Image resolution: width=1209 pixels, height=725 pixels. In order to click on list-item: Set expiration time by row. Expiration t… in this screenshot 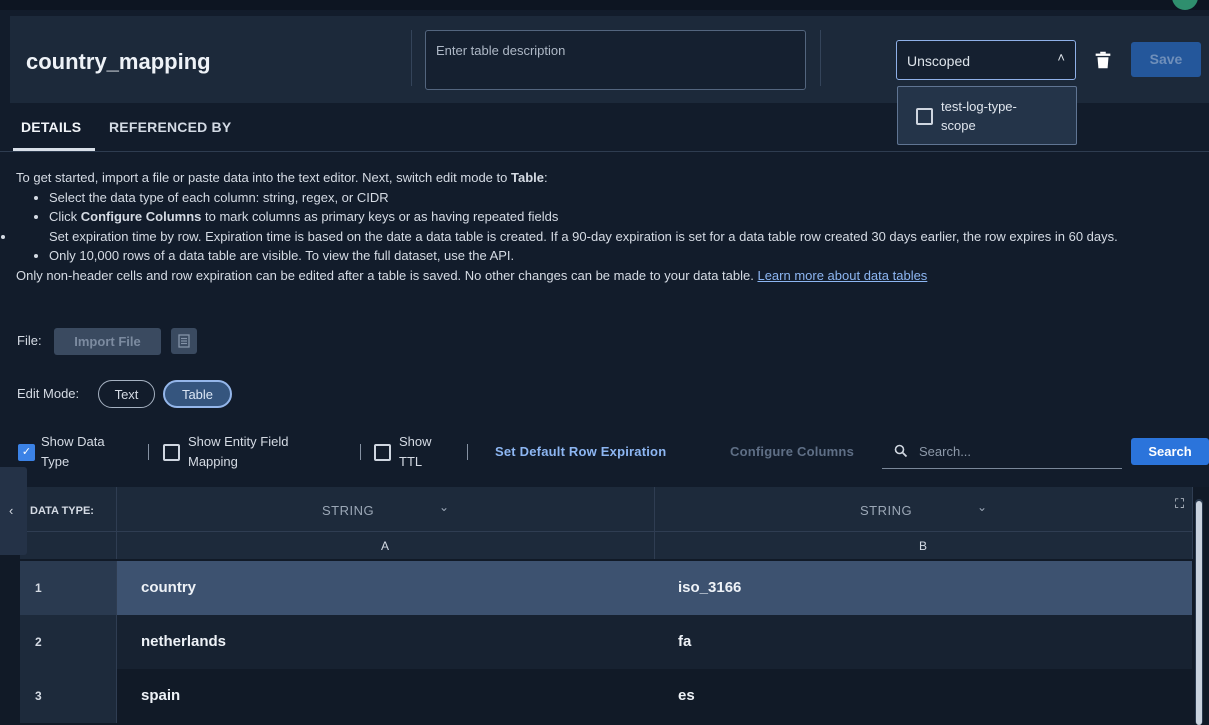, I will do `click(608, 237)`.